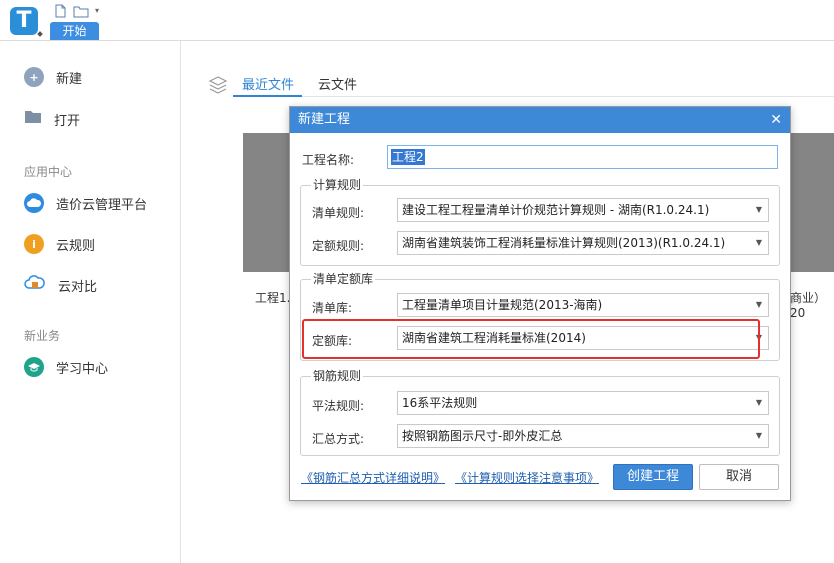 The width and height of the screenshot is (834, 563). Describe the element at coordinates (40, 34) in the screenshot. I see `app-menu-indicator` at that location.